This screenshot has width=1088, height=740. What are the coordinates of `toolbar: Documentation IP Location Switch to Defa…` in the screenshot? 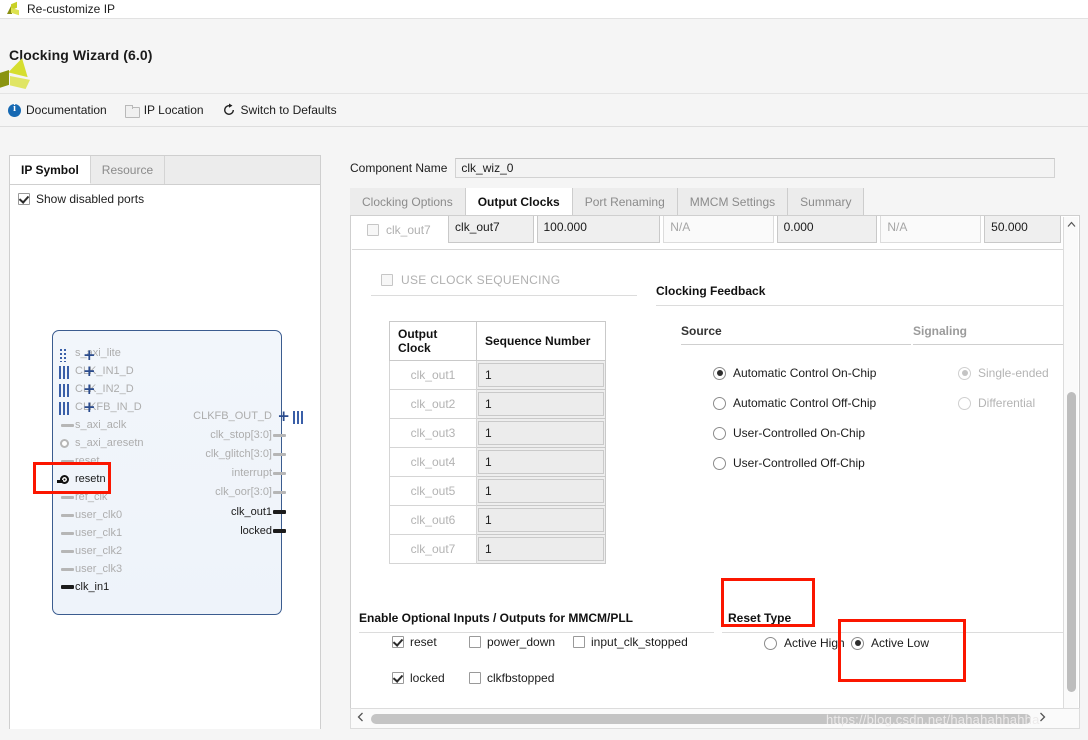 It's located at (544, 110).